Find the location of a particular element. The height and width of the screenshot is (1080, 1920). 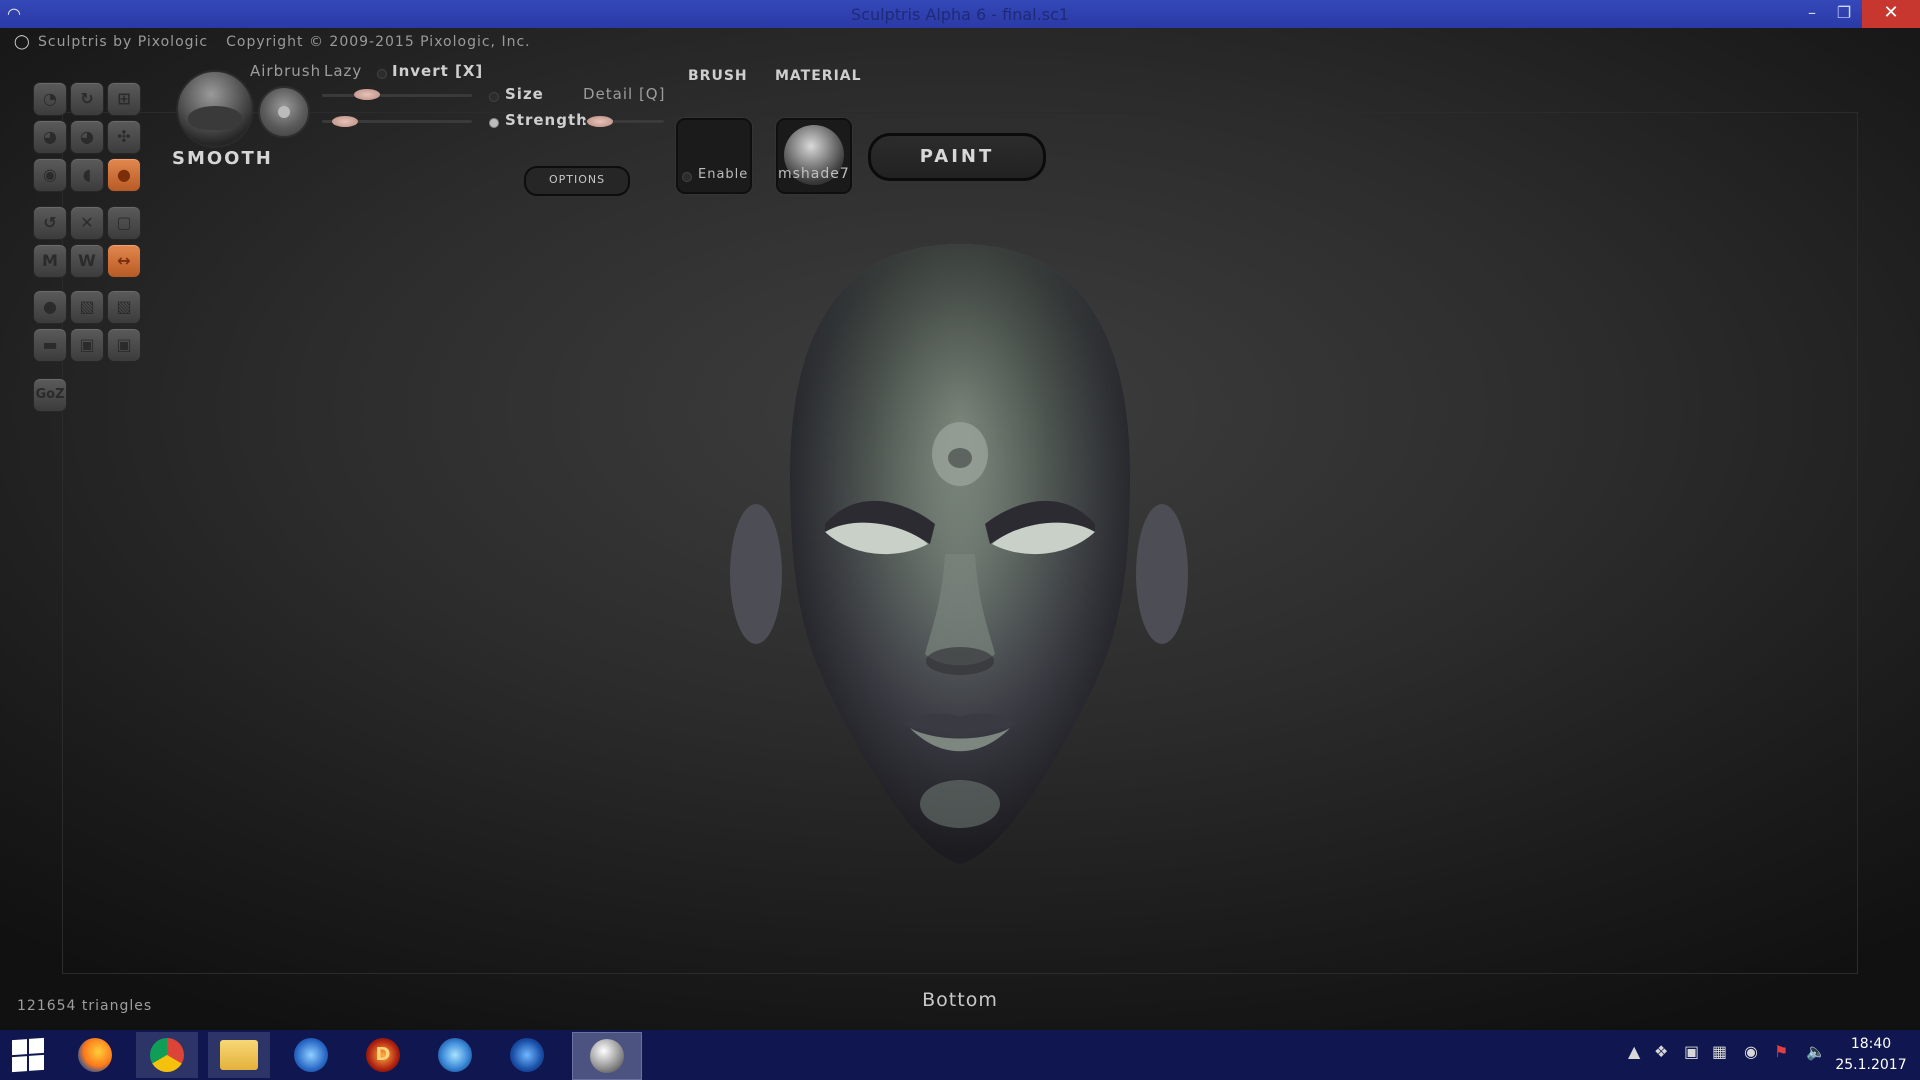

taskbar-firefox is located at coordinates (95, 1055).